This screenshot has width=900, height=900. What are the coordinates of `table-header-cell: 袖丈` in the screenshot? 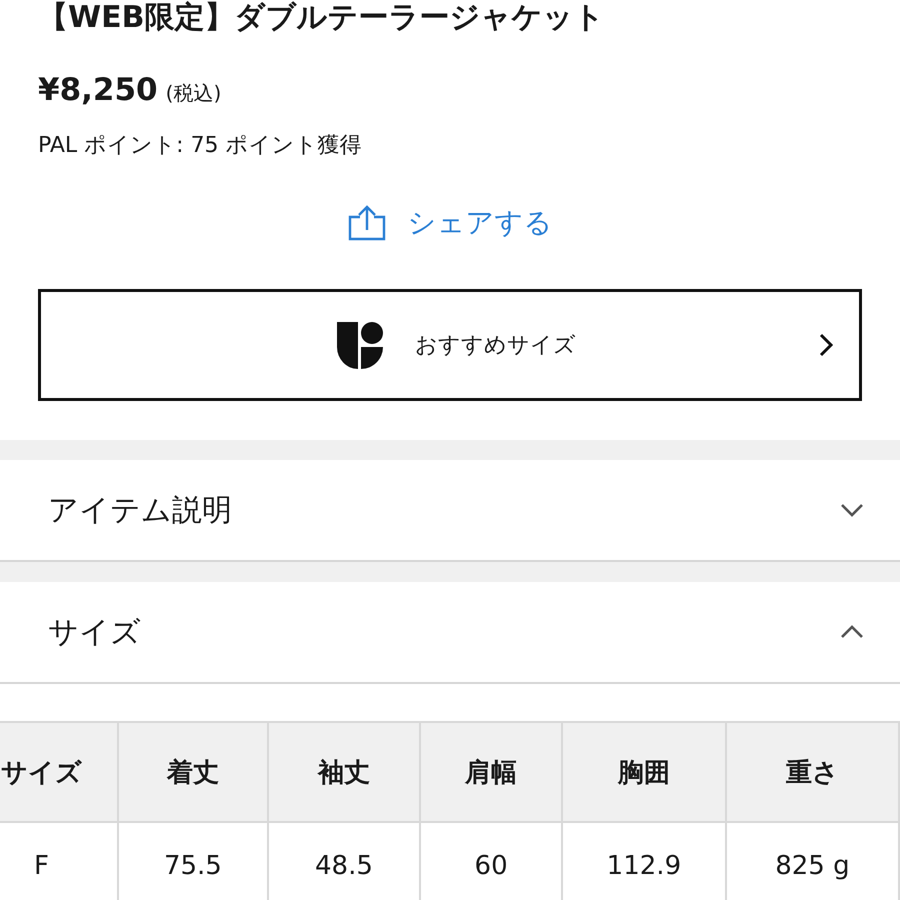 It's located at (344, 772).